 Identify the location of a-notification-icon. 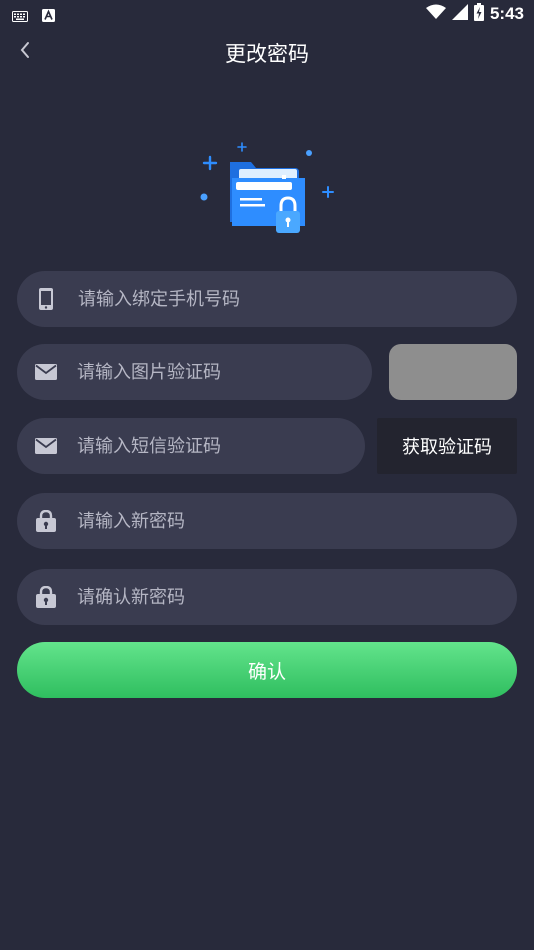
(48, 16).